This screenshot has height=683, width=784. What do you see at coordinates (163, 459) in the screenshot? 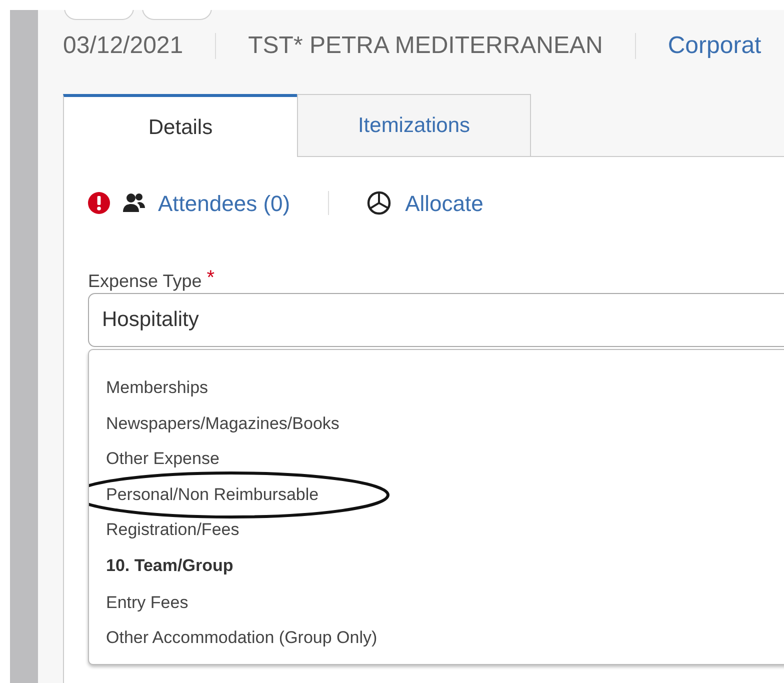
I see `dropdown-option: Other Expense` at bounding box center [163, 459].